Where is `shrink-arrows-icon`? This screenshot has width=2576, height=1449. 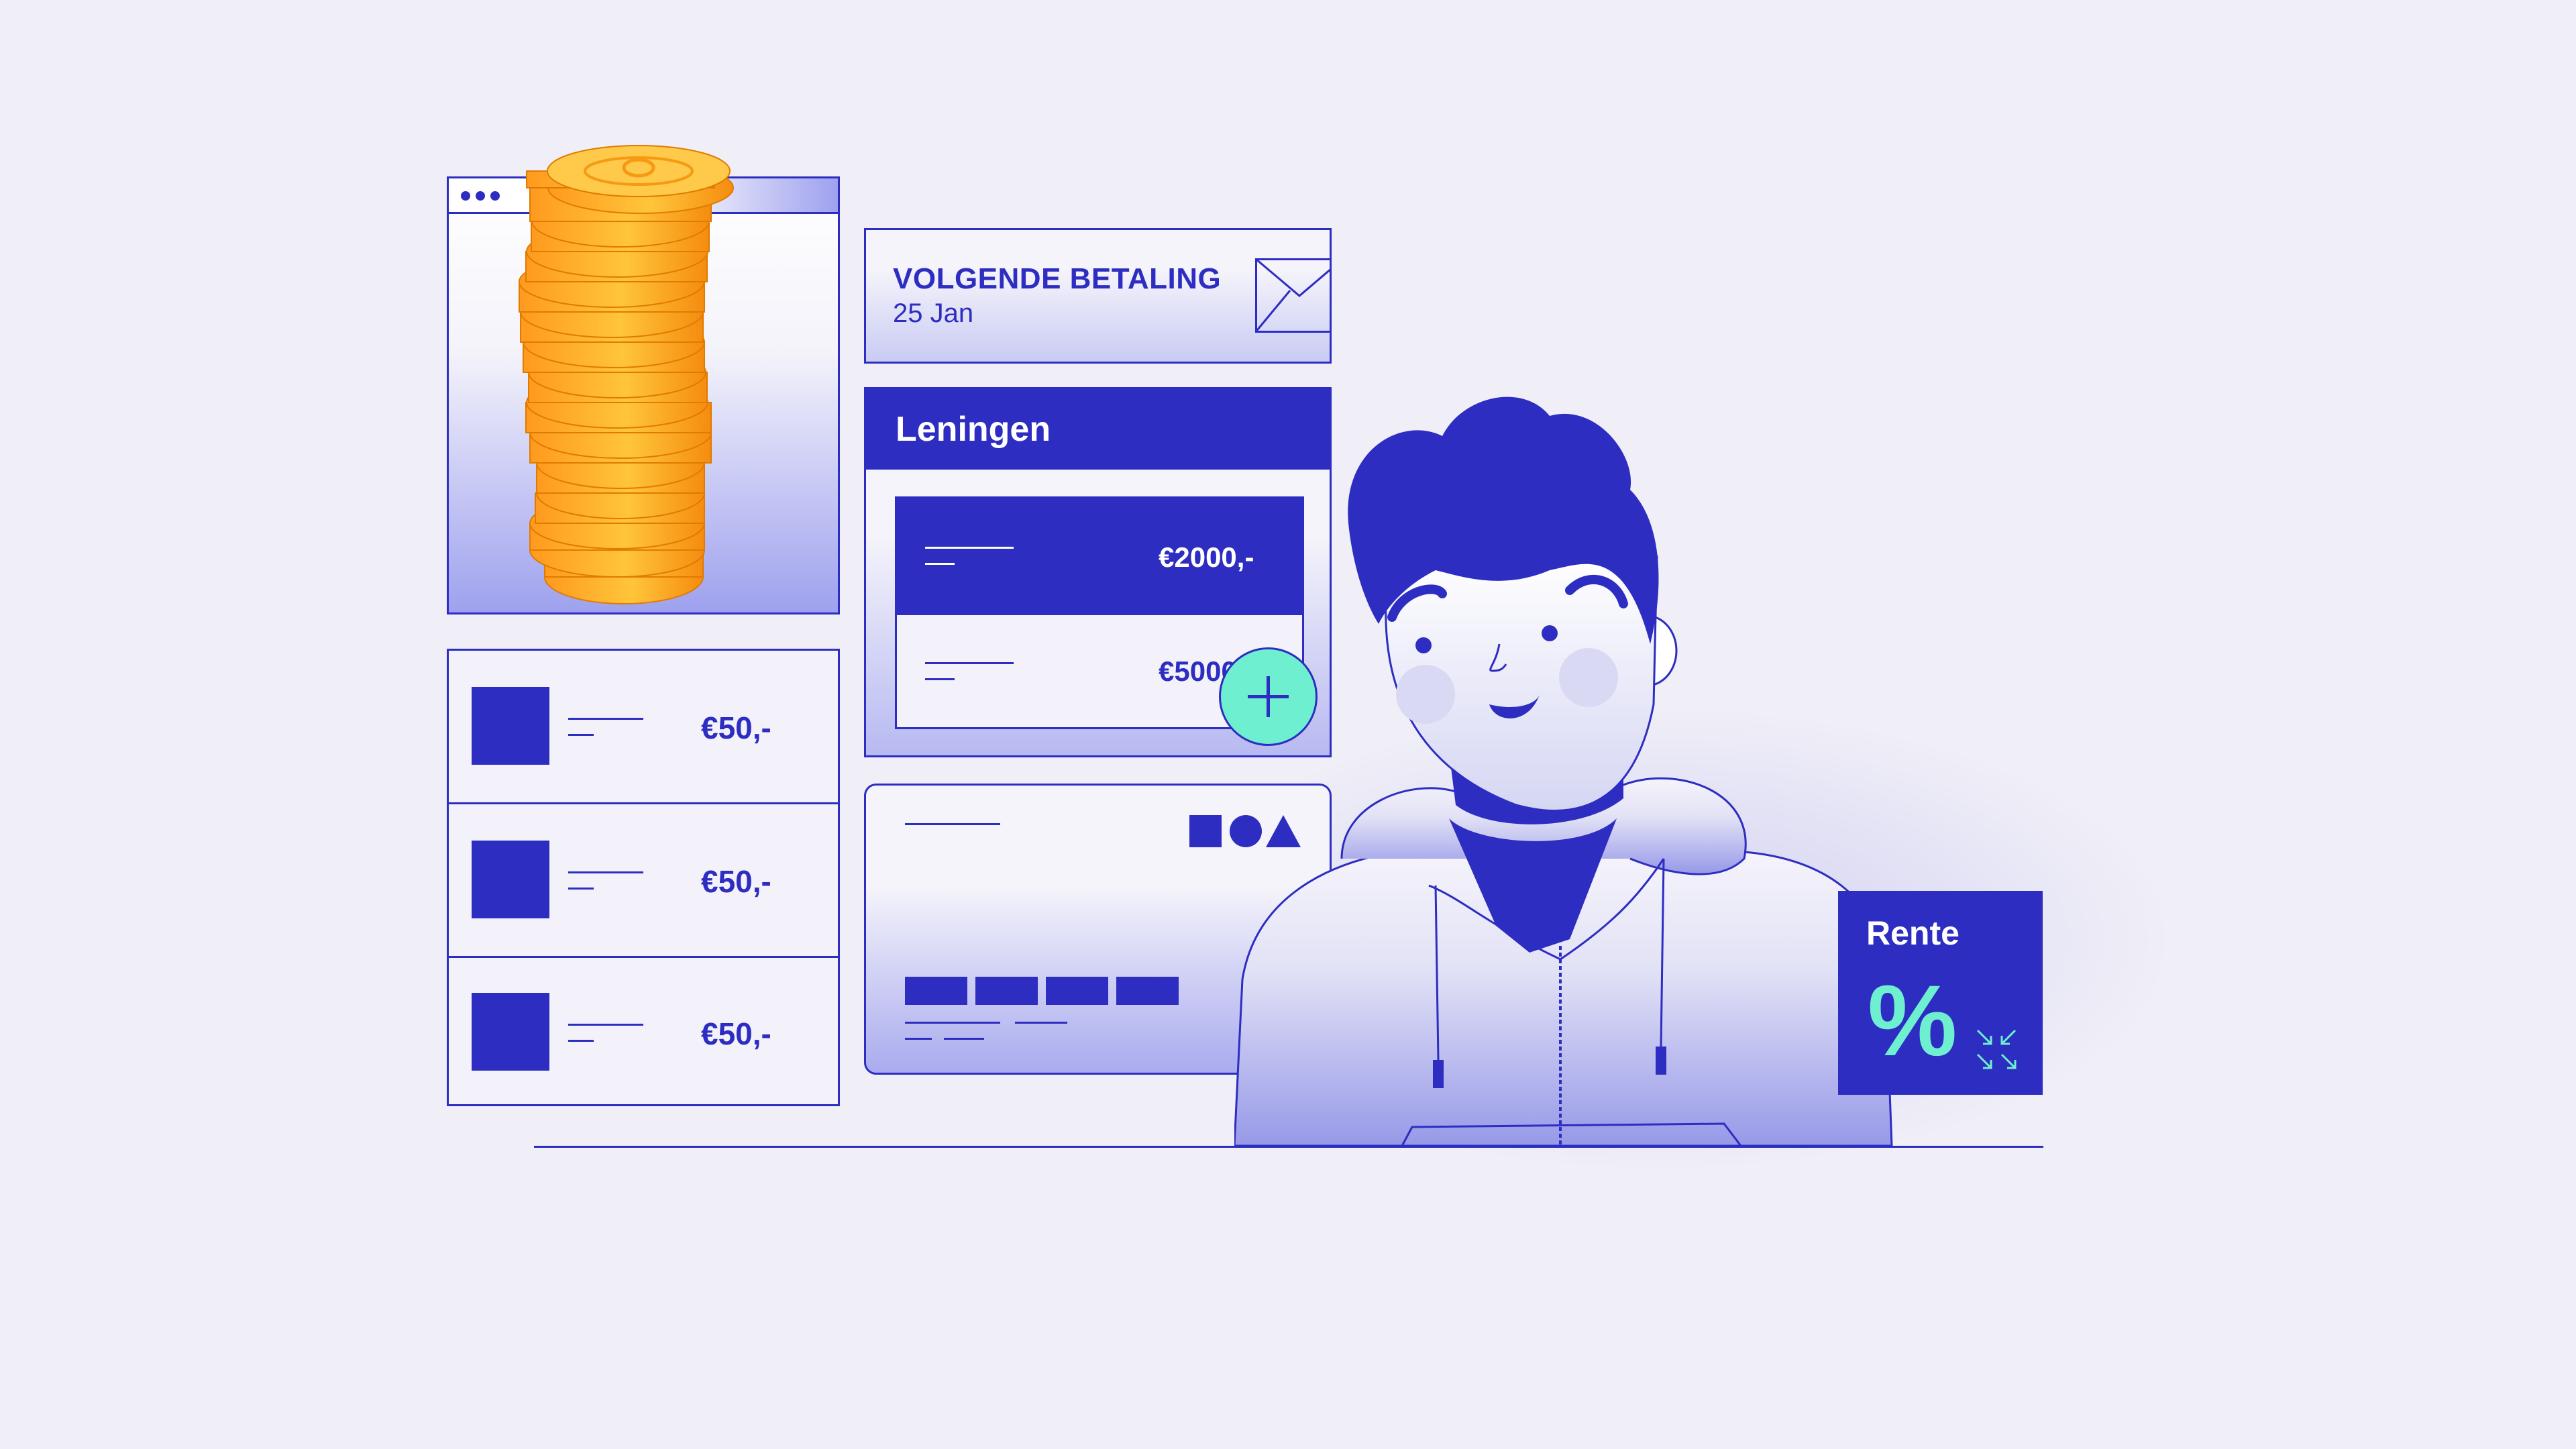 shrink-arrows-icon is located at coordinates (1996, 1049).